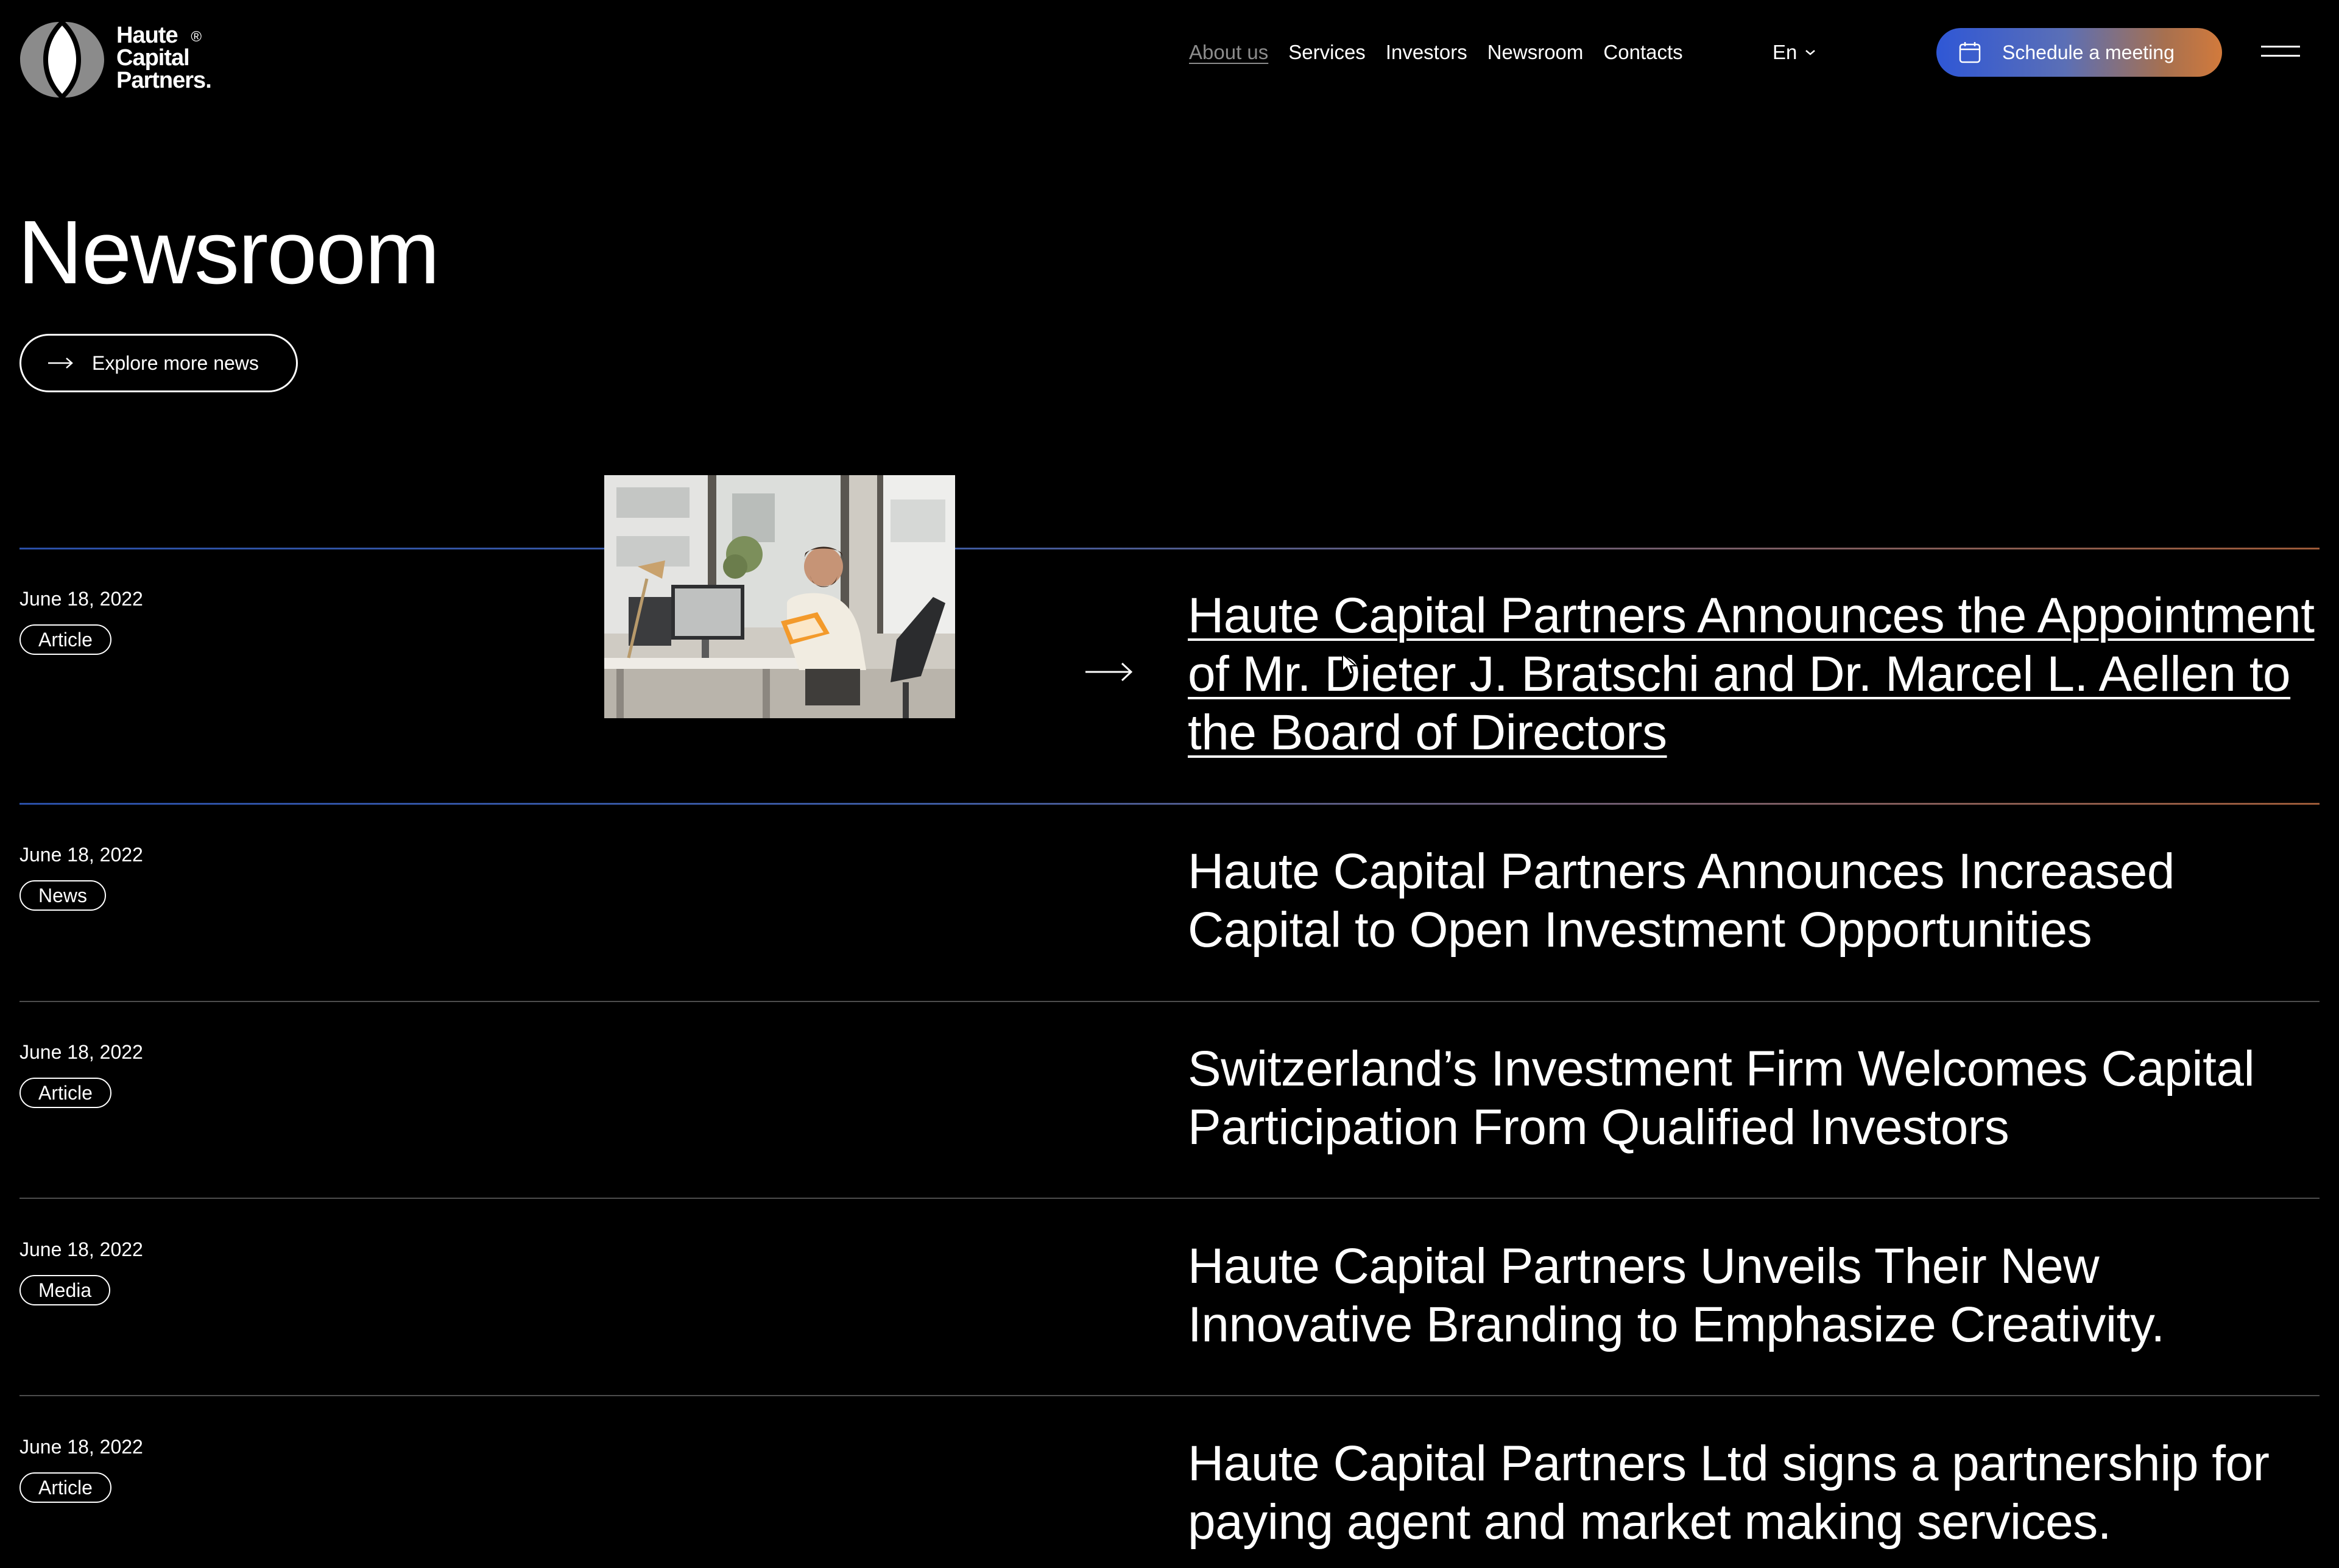  I want to click on news-tag: Media, so click(65, 1290).